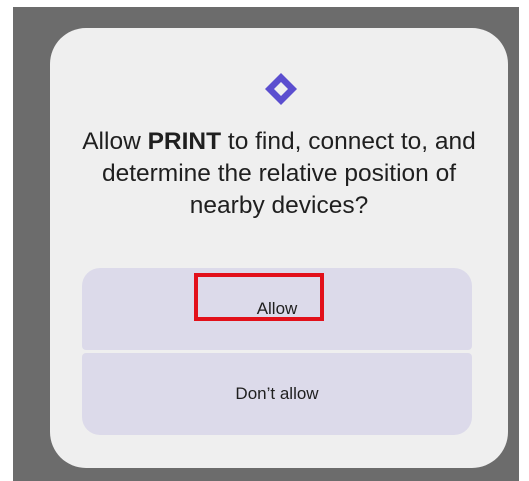 This screenshot has height=481, width=529. Describe the element at coordinates (281, 89) in the screenshot. I see `nearby-devices-icon` at that location.